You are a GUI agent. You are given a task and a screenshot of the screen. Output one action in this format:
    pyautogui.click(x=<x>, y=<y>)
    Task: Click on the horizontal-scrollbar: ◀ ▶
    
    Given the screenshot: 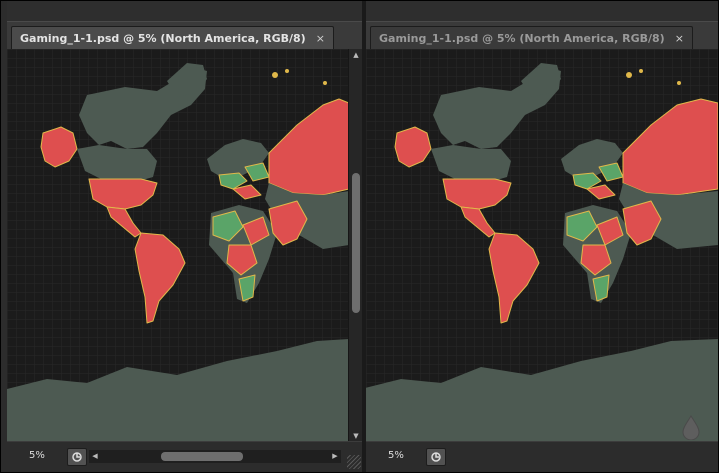 What is the action you would take?
    pyautogui.click(x=215, y=456)
    